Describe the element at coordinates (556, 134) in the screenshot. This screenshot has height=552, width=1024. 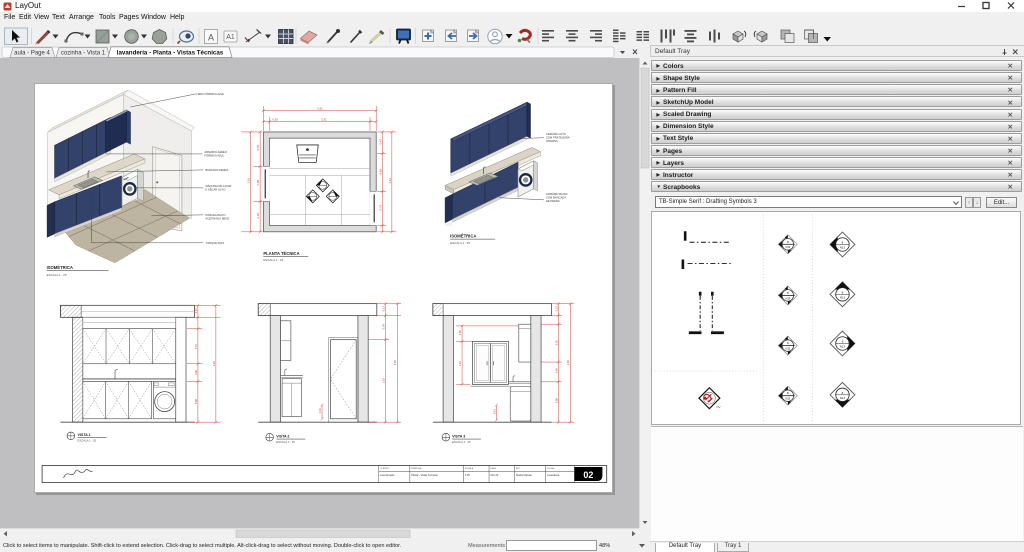
I see `svg-text: ARMÁRIO ALTO` at that location.